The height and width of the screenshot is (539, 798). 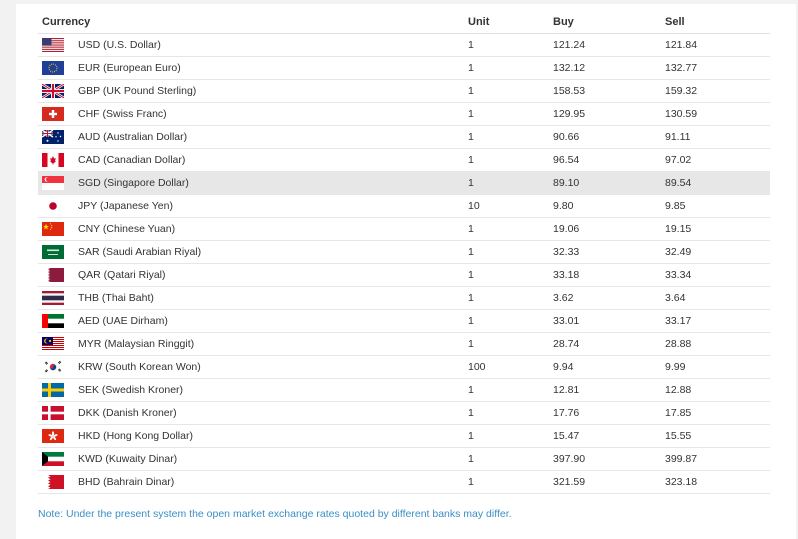 I want to click on buy-cell: 132.12, so click(x=609, y=68).